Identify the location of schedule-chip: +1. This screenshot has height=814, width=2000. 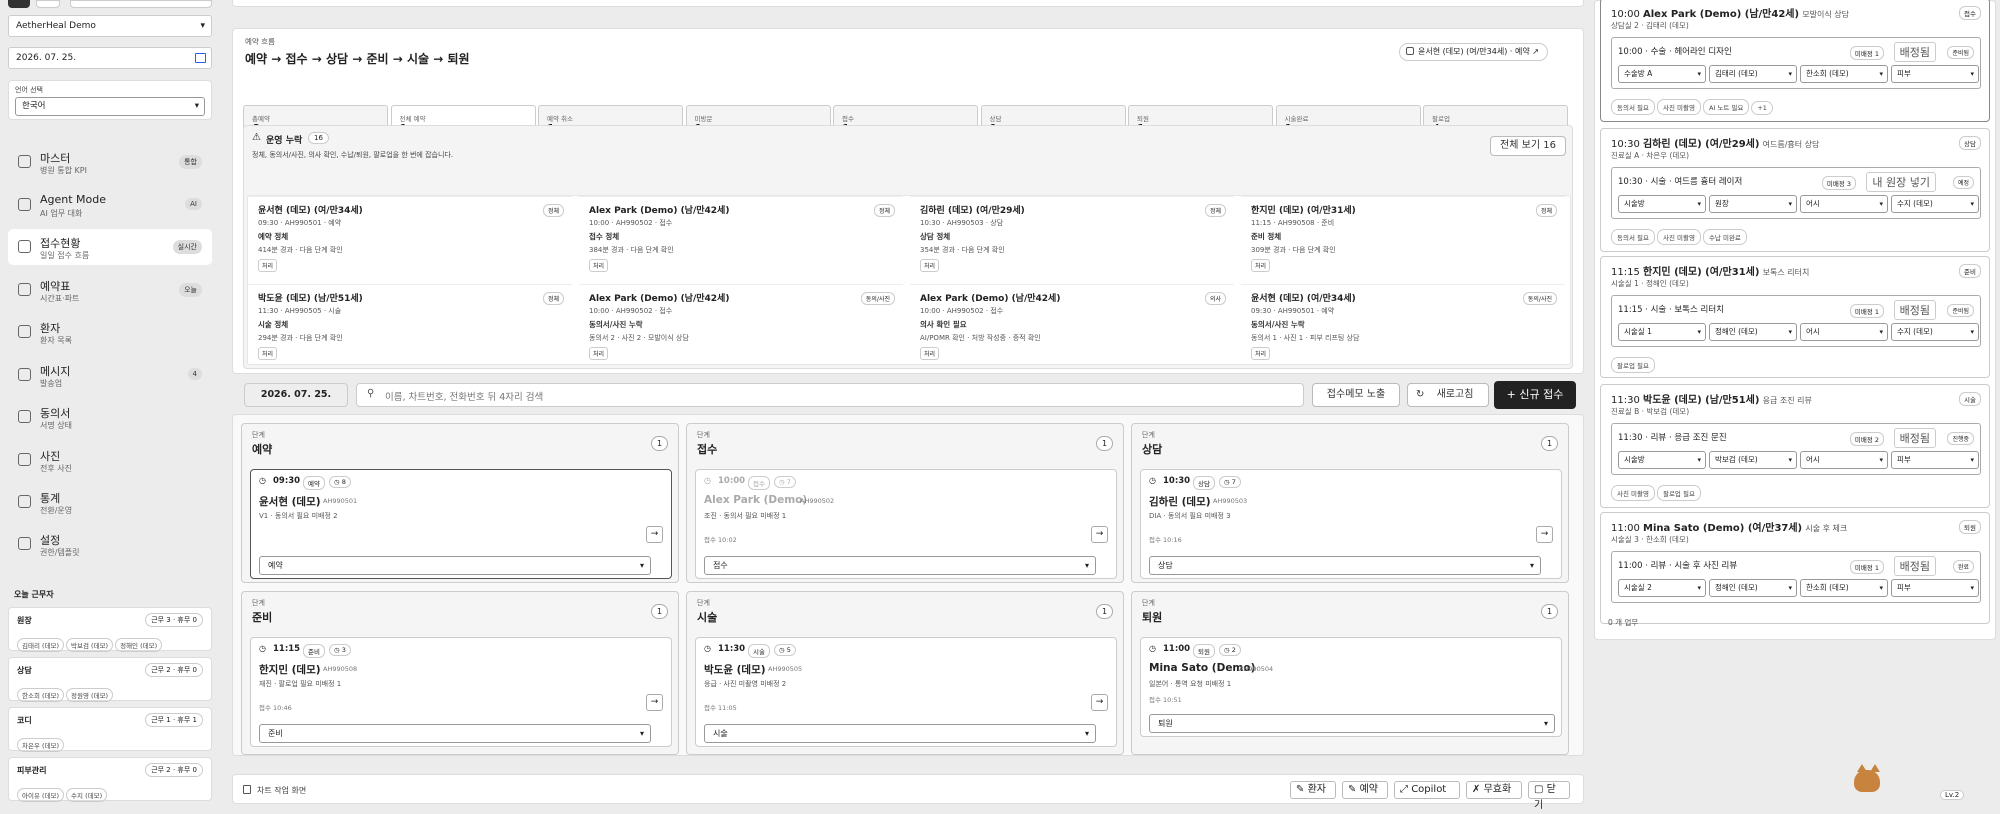
(1762, 108).